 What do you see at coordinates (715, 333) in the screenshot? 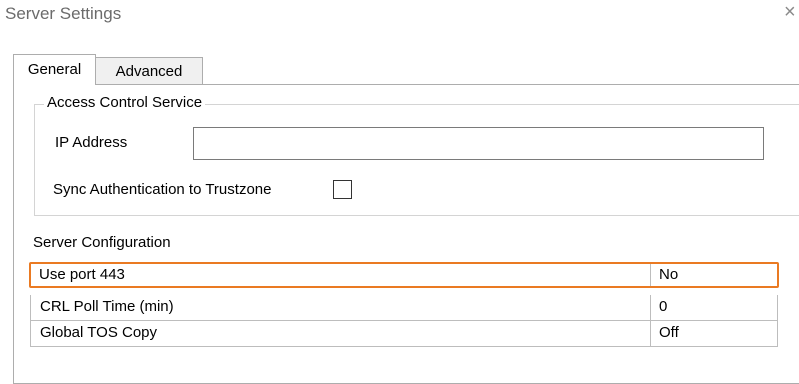
I see `grid-cell-value: Off` at bounding box center [715, 333].